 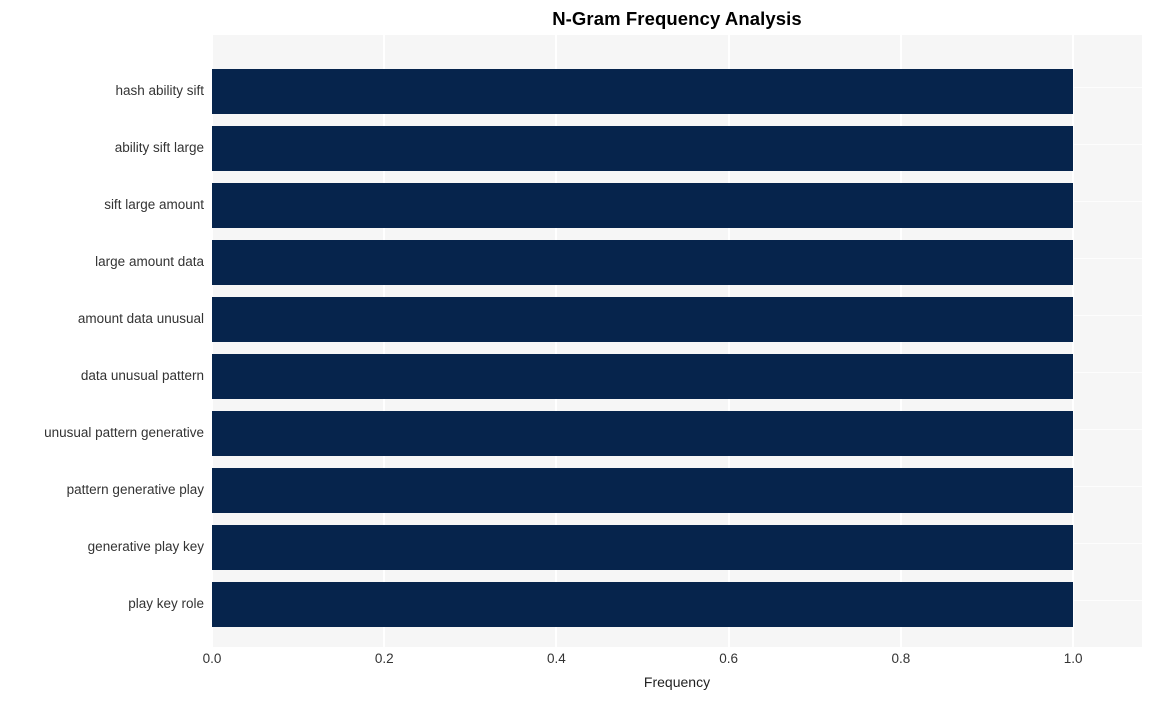 I want to click on x-tick-label: 0.6, so click(x=729, y=658).